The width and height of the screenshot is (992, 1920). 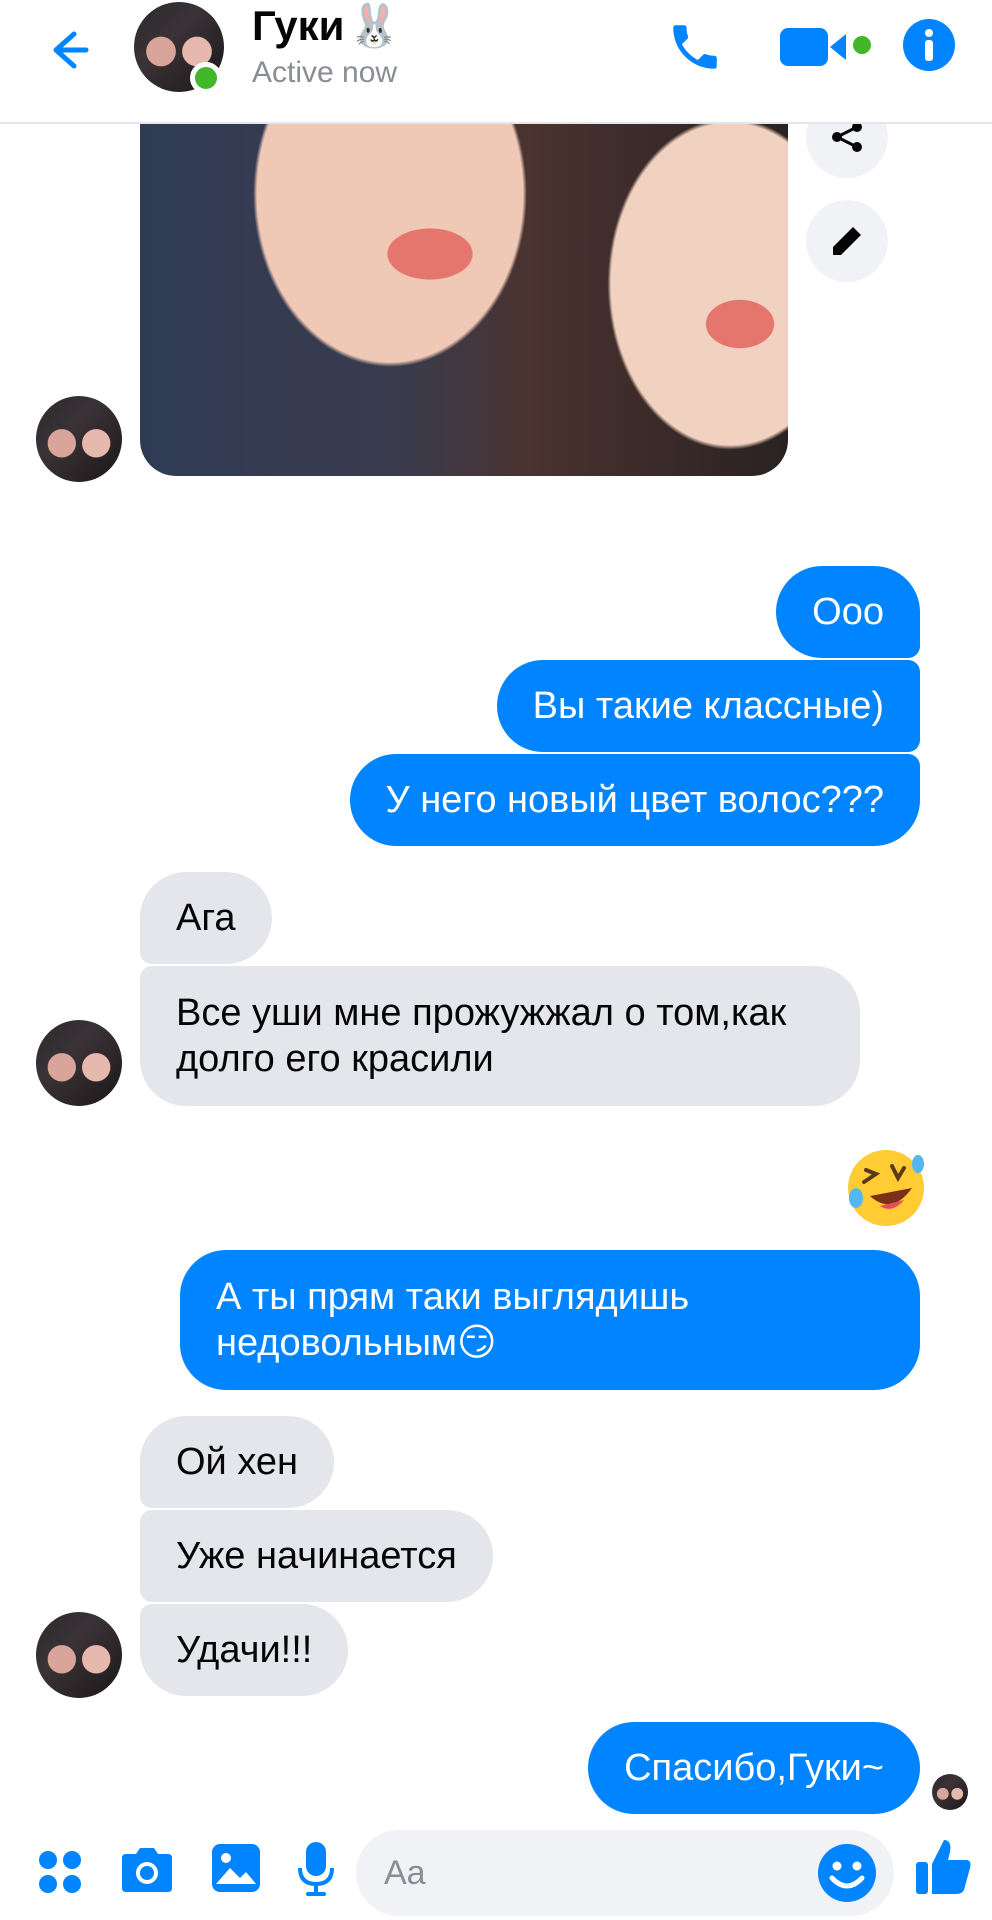 I want to click on thumbs-up-icon, so click(x=943, y=1867).